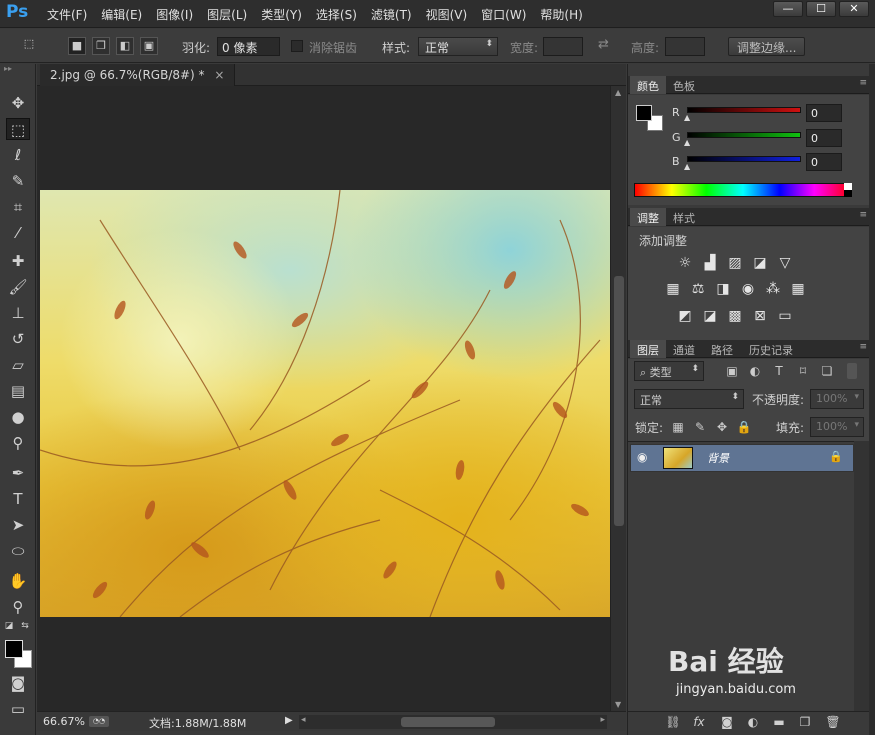 The image size is (875, 735). Describe the element at coordinates (779, 371) in the screenshot. I see `filter-type-icon: T` at that location.